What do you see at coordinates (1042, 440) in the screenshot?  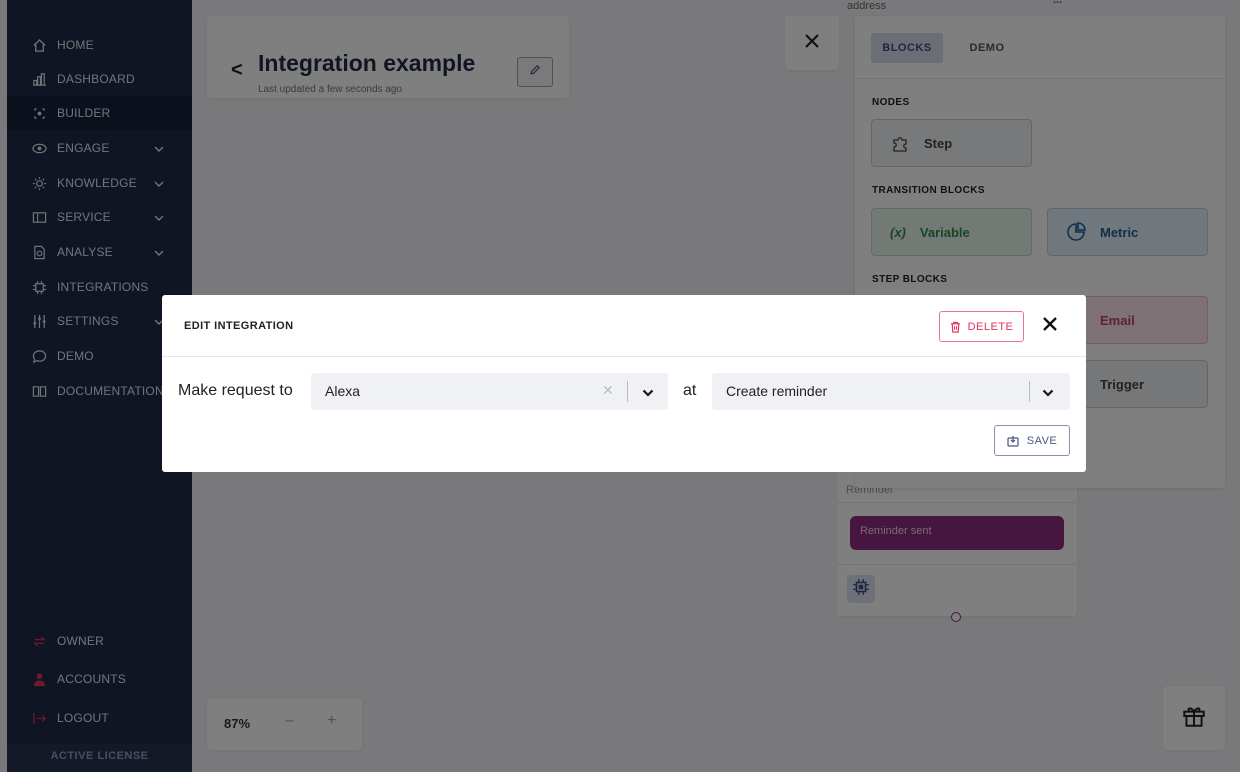 I see `save-label: SAVE` at bounding box center [1042, 440].